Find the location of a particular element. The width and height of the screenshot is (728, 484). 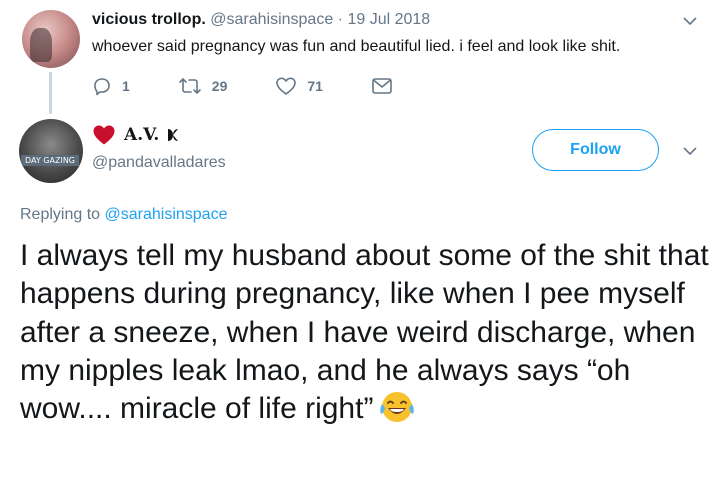

tears-of-joy-emoji-icon is located at coordinates (397, 407).